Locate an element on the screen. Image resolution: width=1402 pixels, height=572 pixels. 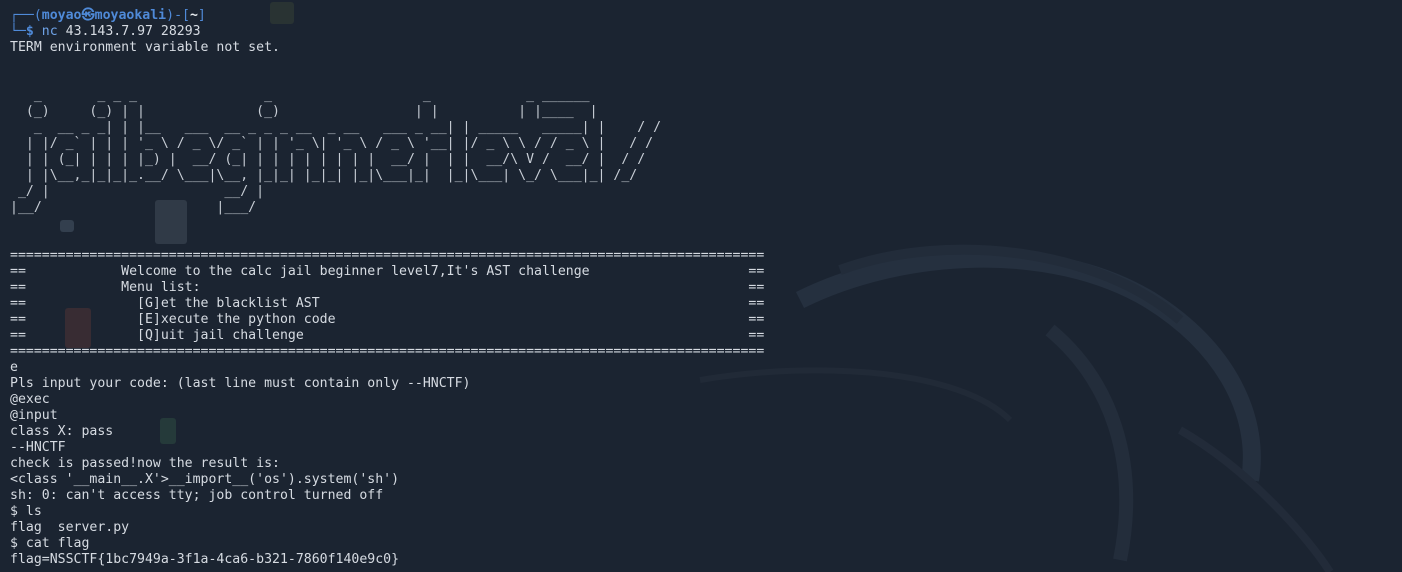
ascii-art-line: |__/ |___/ is located at coordinates (133, 207).